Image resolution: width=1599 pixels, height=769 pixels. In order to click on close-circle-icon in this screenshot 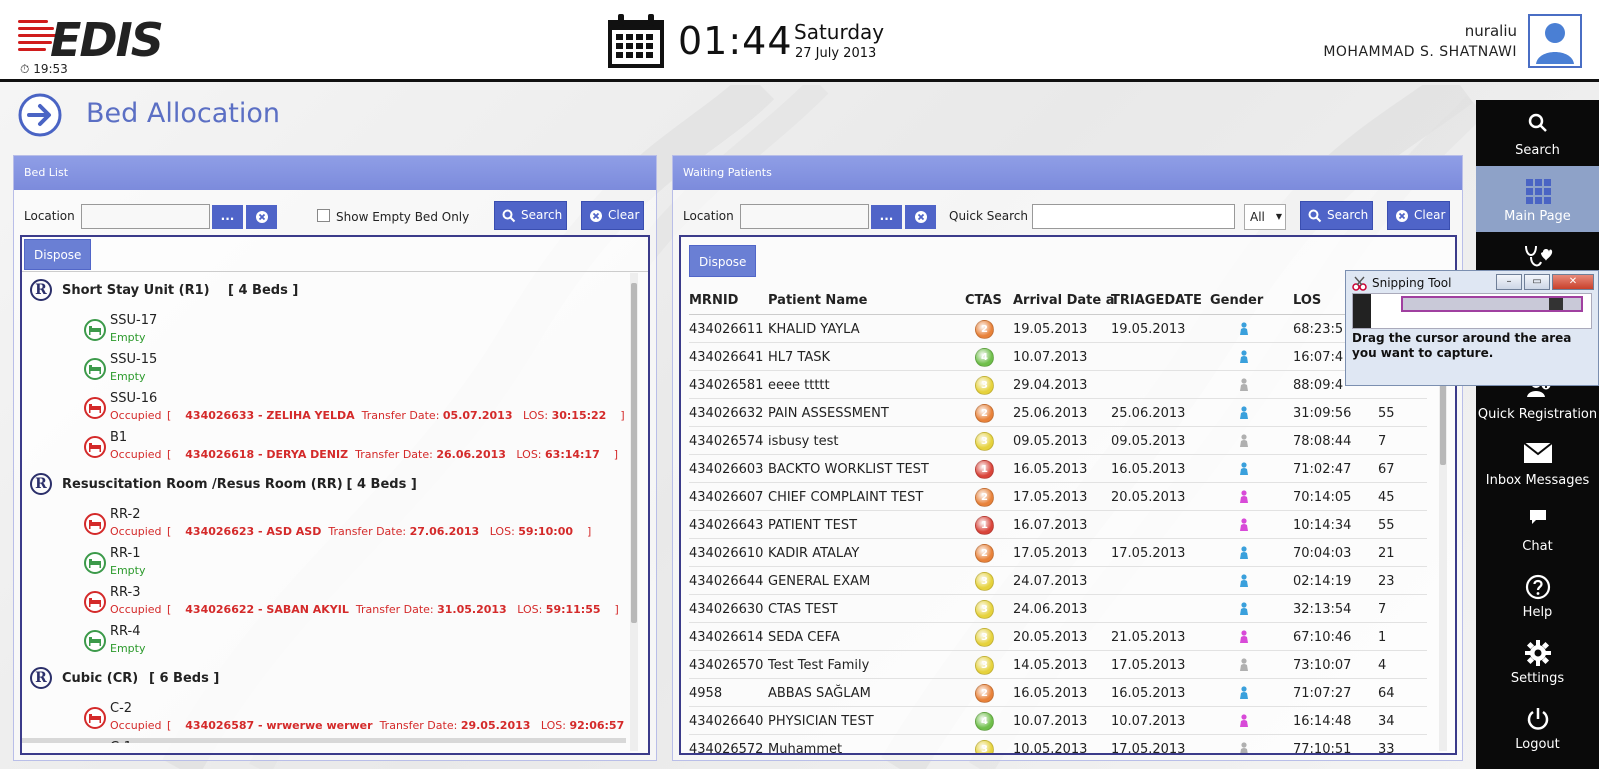, I will do `click(1402, 216)`.